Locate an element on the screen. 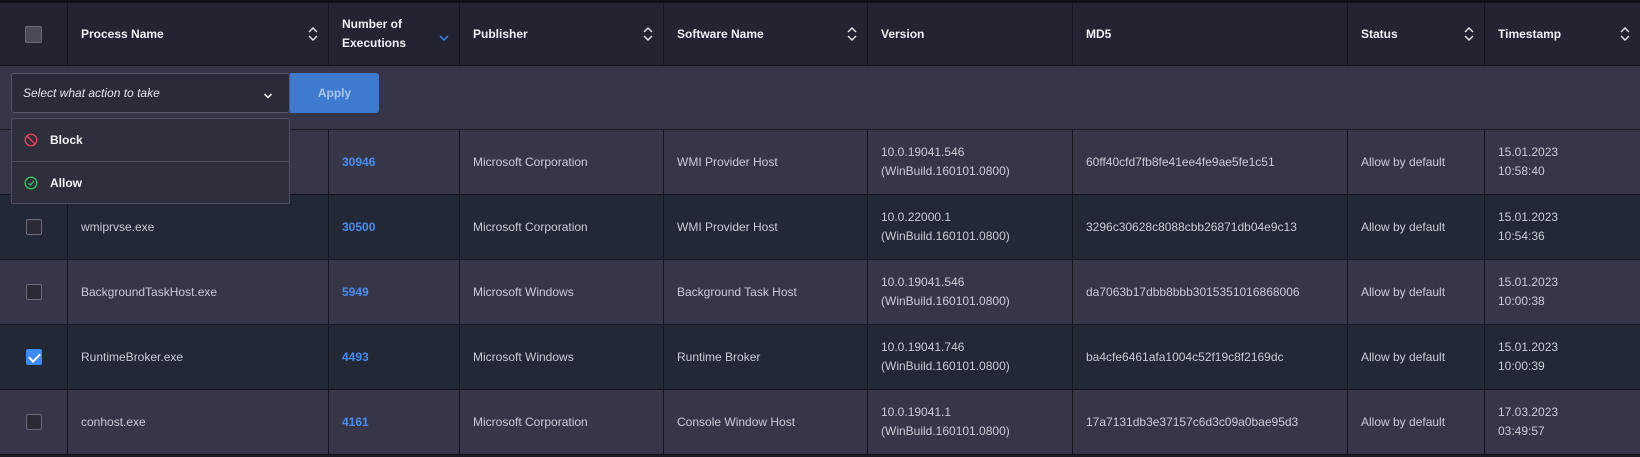 This screenshot has width=1640, height=457. row-checkbox-checked is located at coordinates (33, 357).